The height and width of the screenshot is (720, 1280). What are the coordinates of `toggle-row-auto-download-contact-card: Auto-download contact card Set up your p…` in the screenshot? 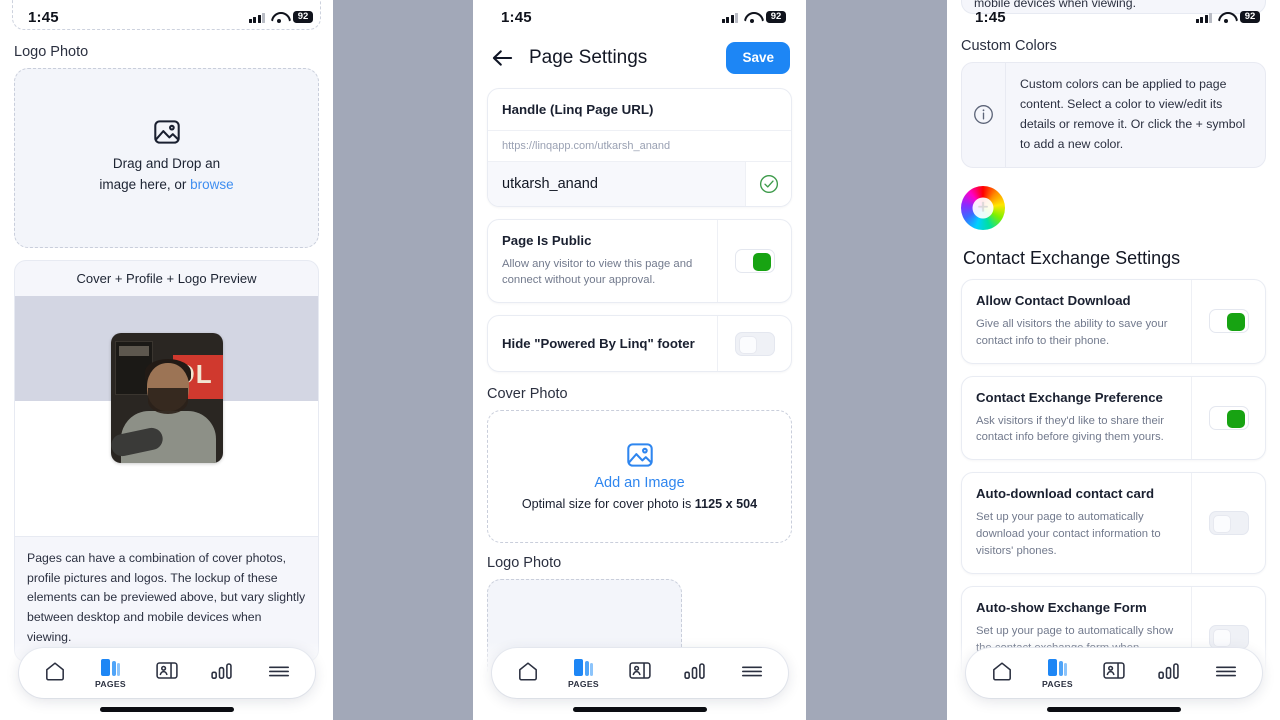 It's located at (1113, 523).